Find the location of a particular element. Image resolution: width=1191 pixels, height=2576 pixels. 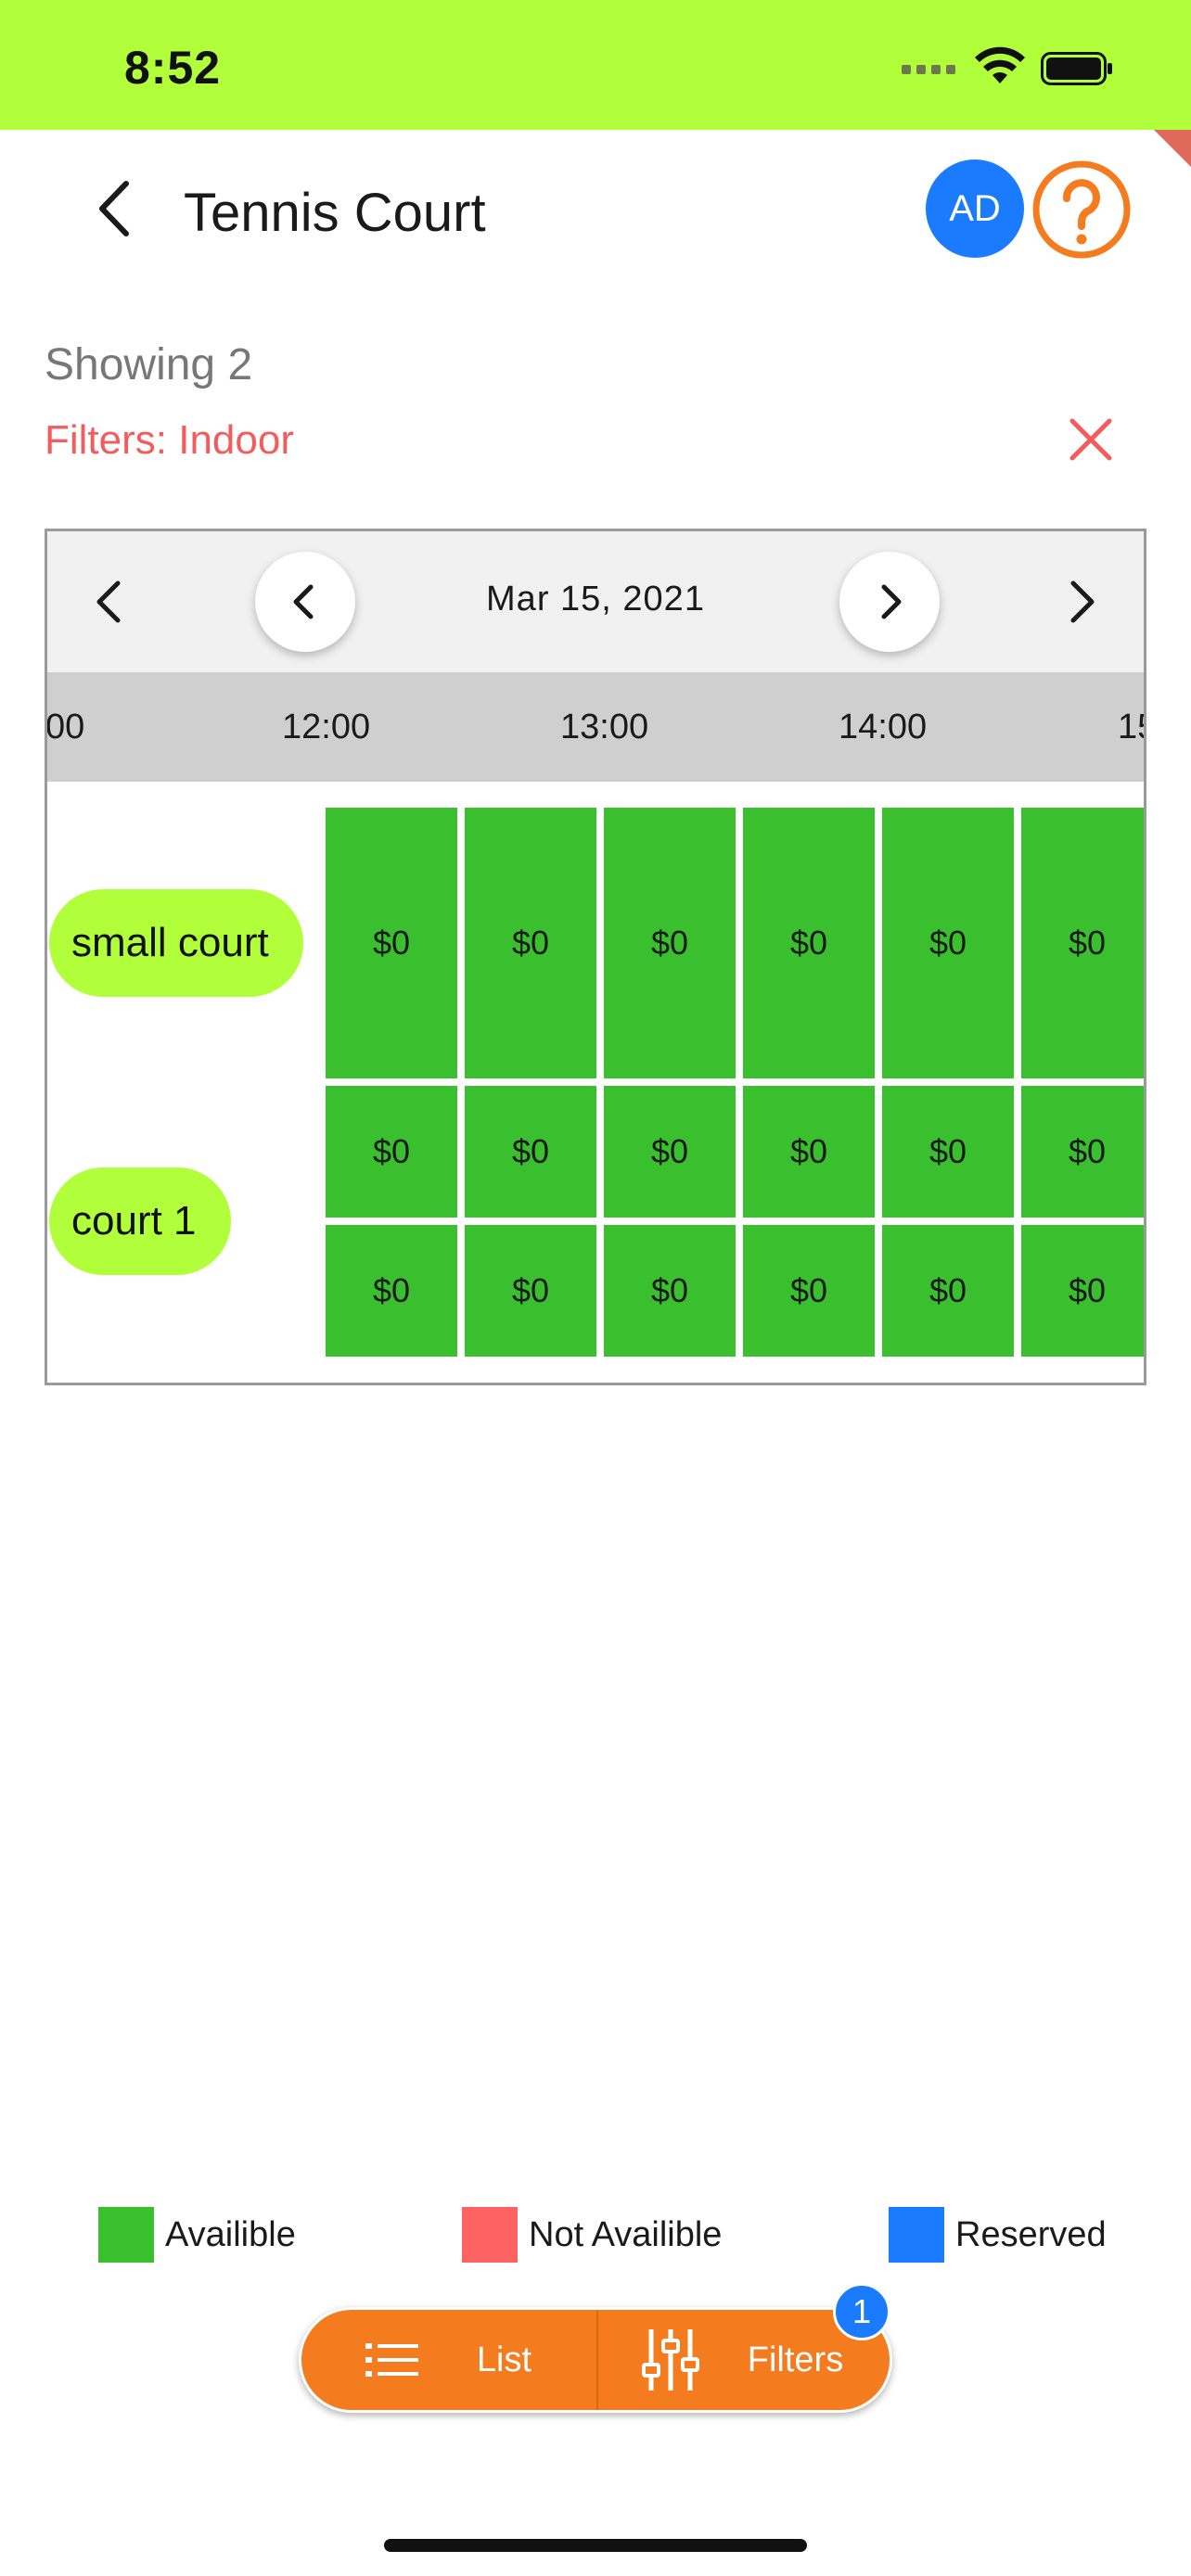

help-button is located at coordinates (1081, 209).